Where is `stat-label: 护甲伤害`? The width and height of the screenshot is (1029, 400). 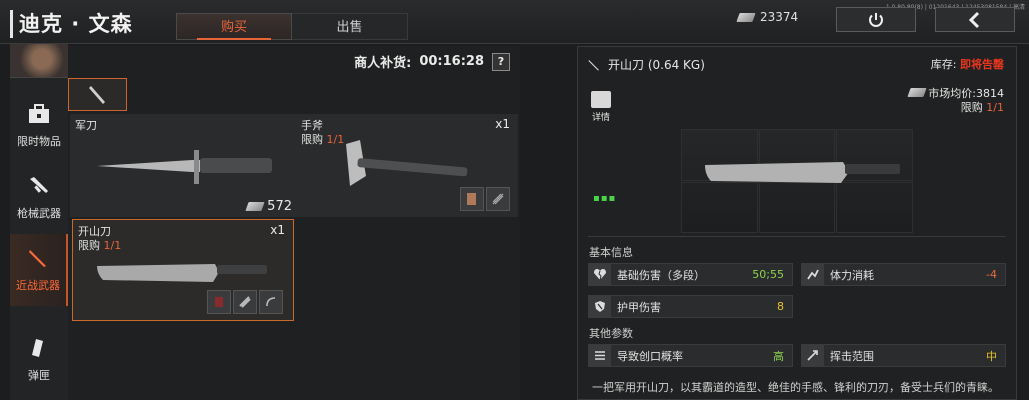
stat-label: 护甲伤害 is located at coordinates (639, 307).